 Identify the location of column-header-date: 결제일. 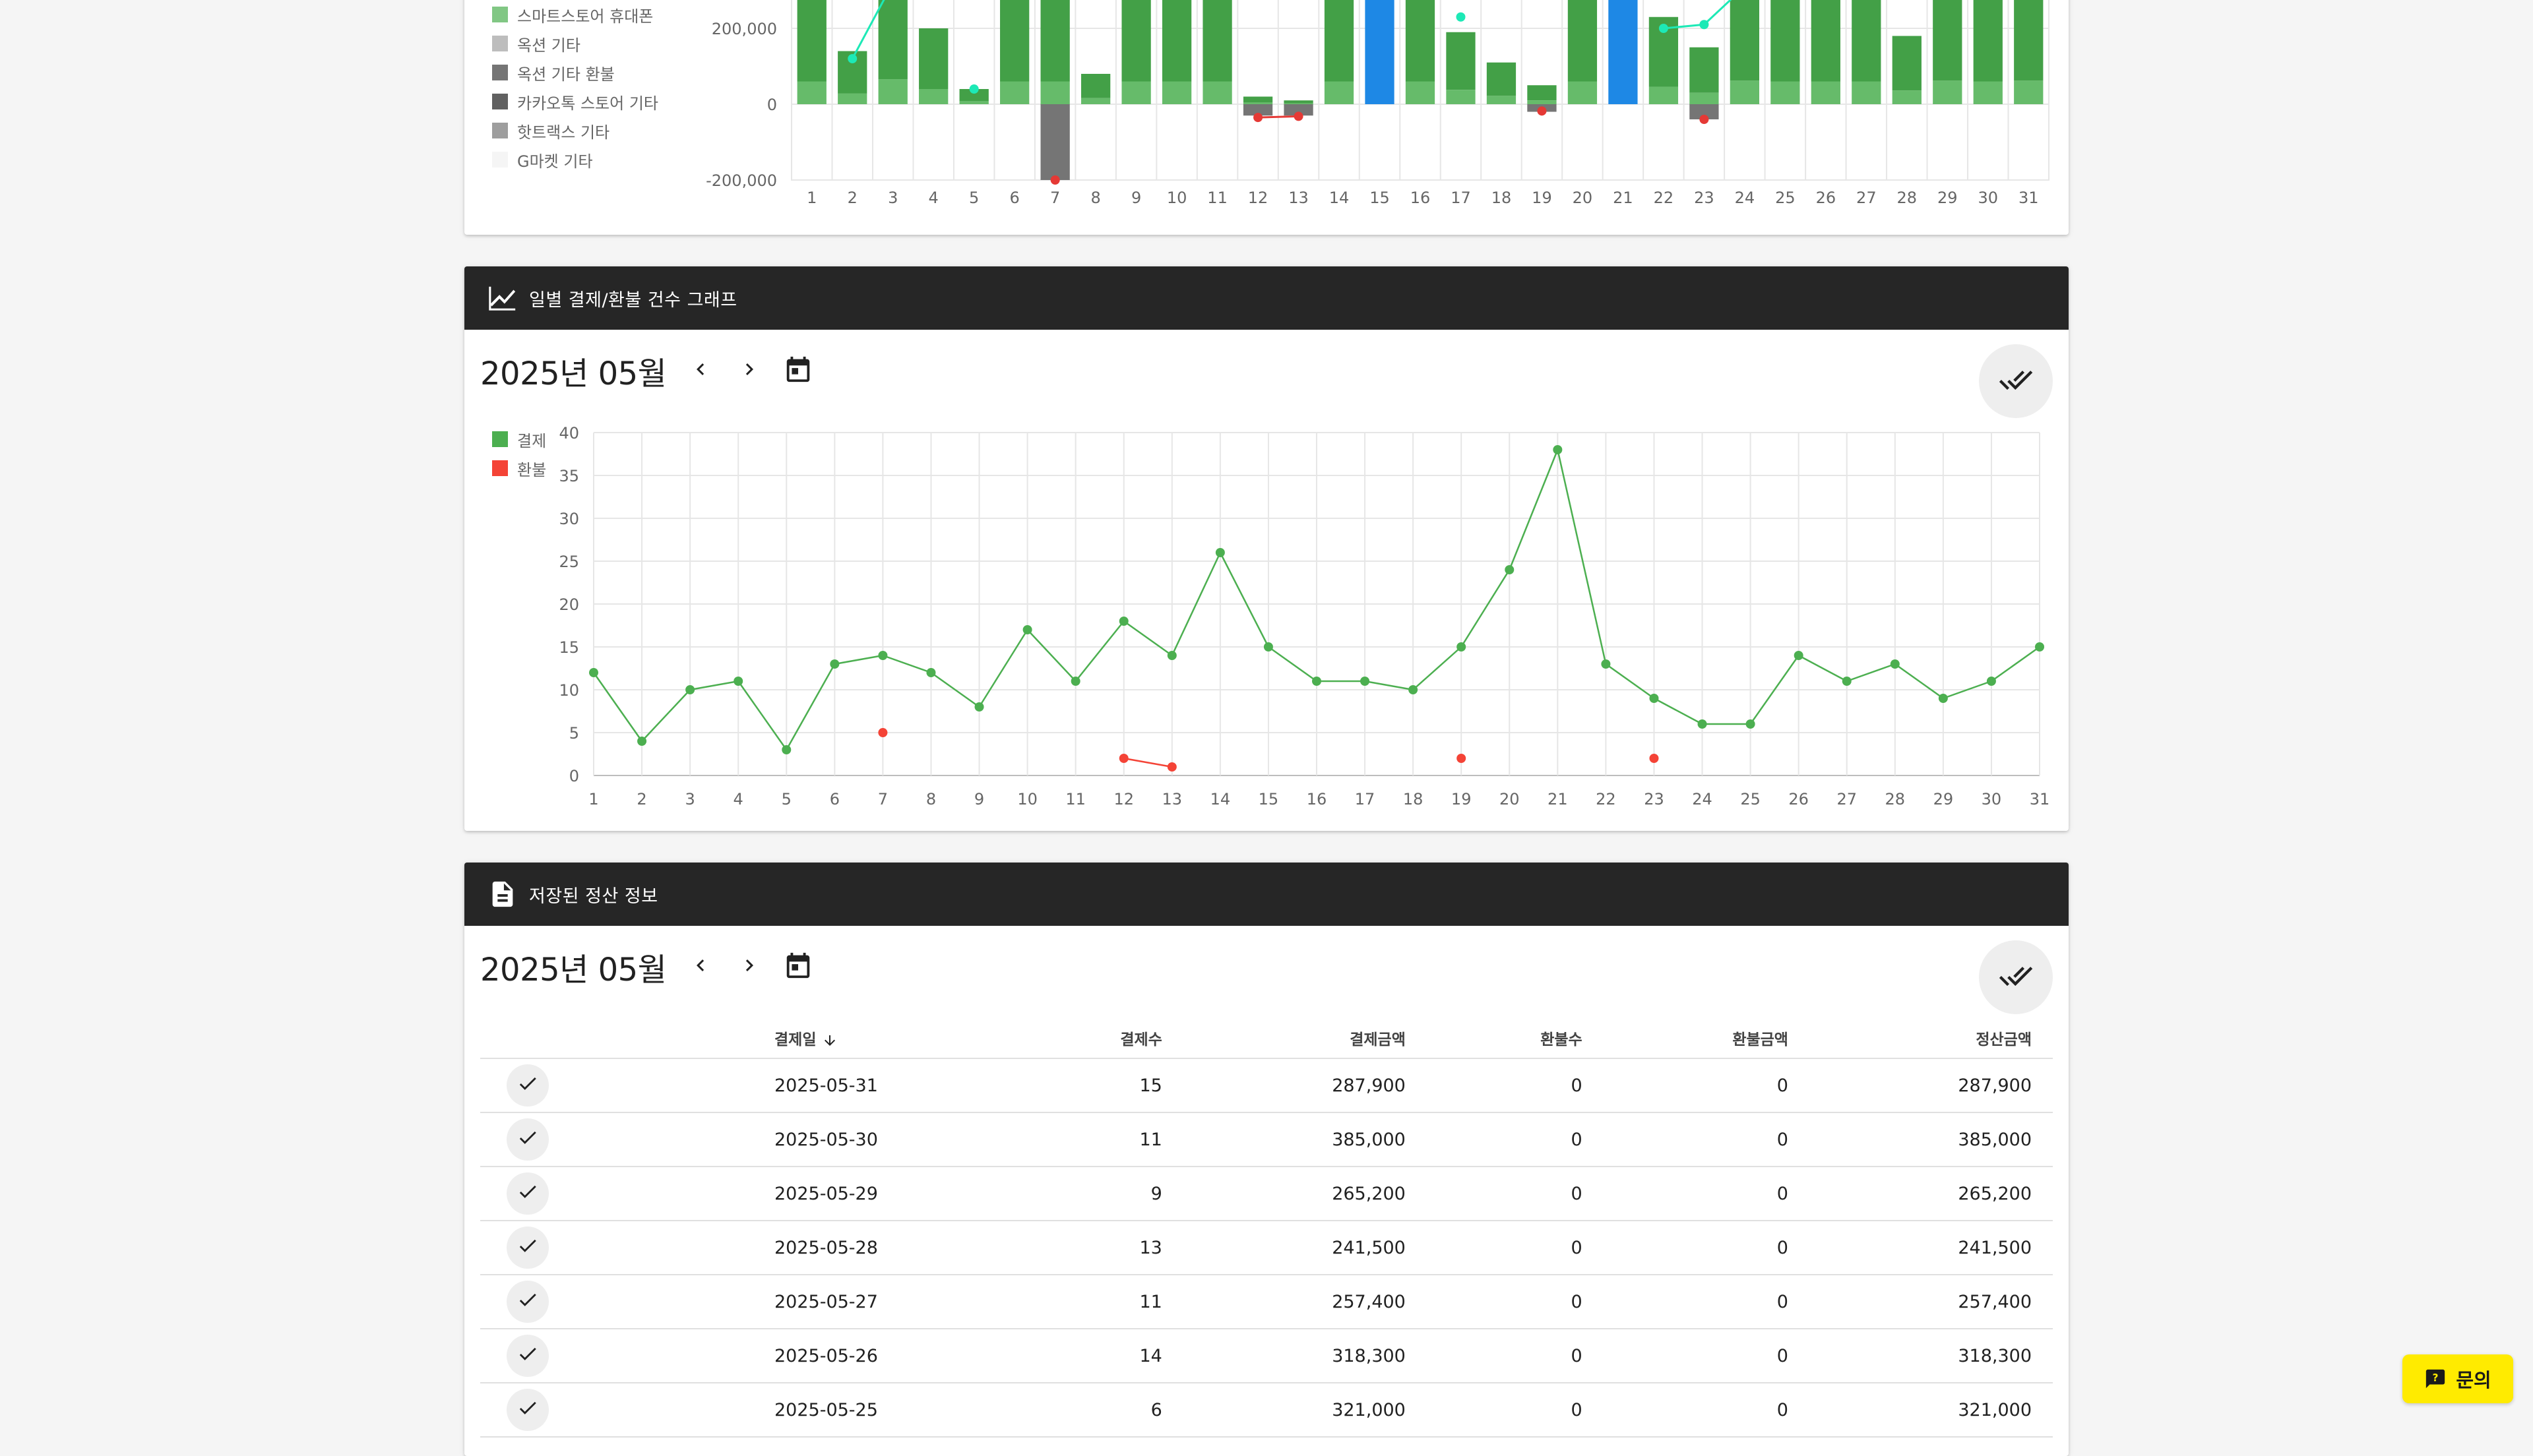
(807, 1038).